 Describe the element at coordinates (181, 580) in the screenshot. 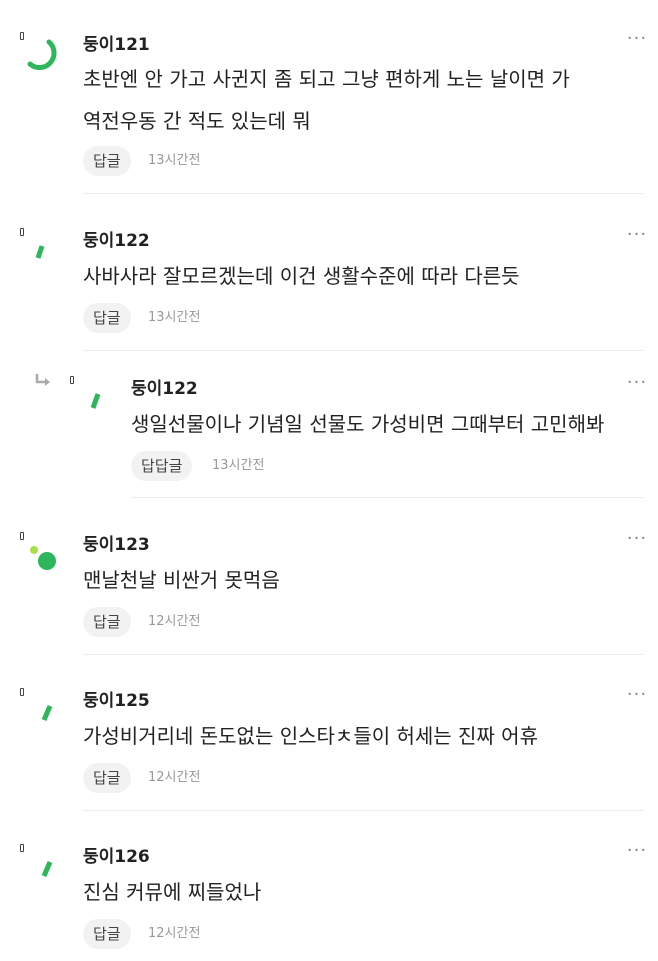

I see `comment-text-line: 맨날천날 비싼거 못먹음` at that location.